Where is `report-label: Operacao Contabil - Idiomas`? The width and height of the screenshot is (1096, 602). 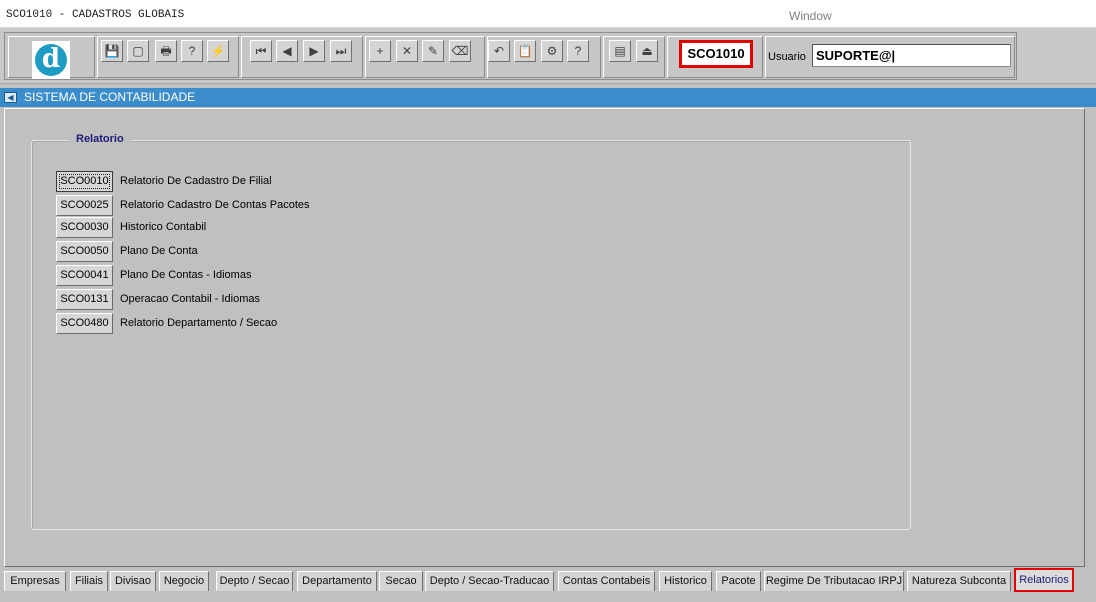 report-label: Operacao Contabil - Idiomas is located at coordinates (190, 299).